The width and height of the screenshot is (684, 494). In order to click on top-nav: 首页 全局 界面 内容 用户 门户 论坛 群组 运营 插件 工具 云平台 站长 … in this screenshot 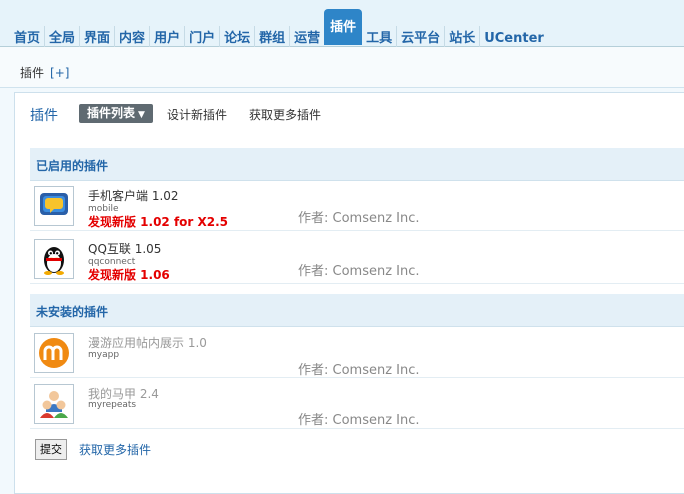, I will do `click(342, 26)`.